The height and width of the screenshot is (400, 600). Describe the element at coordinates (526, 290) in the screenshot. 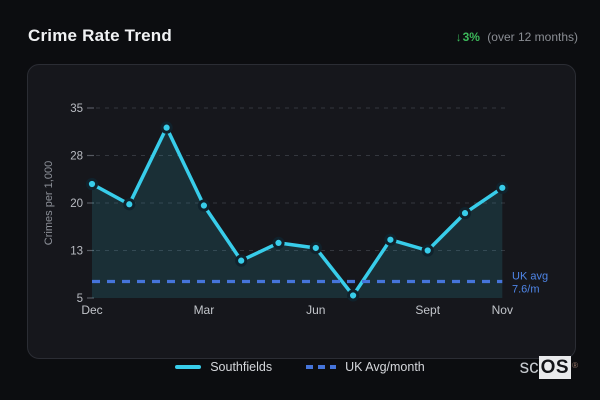

I see `svg-text: 7.6/m` at that location.